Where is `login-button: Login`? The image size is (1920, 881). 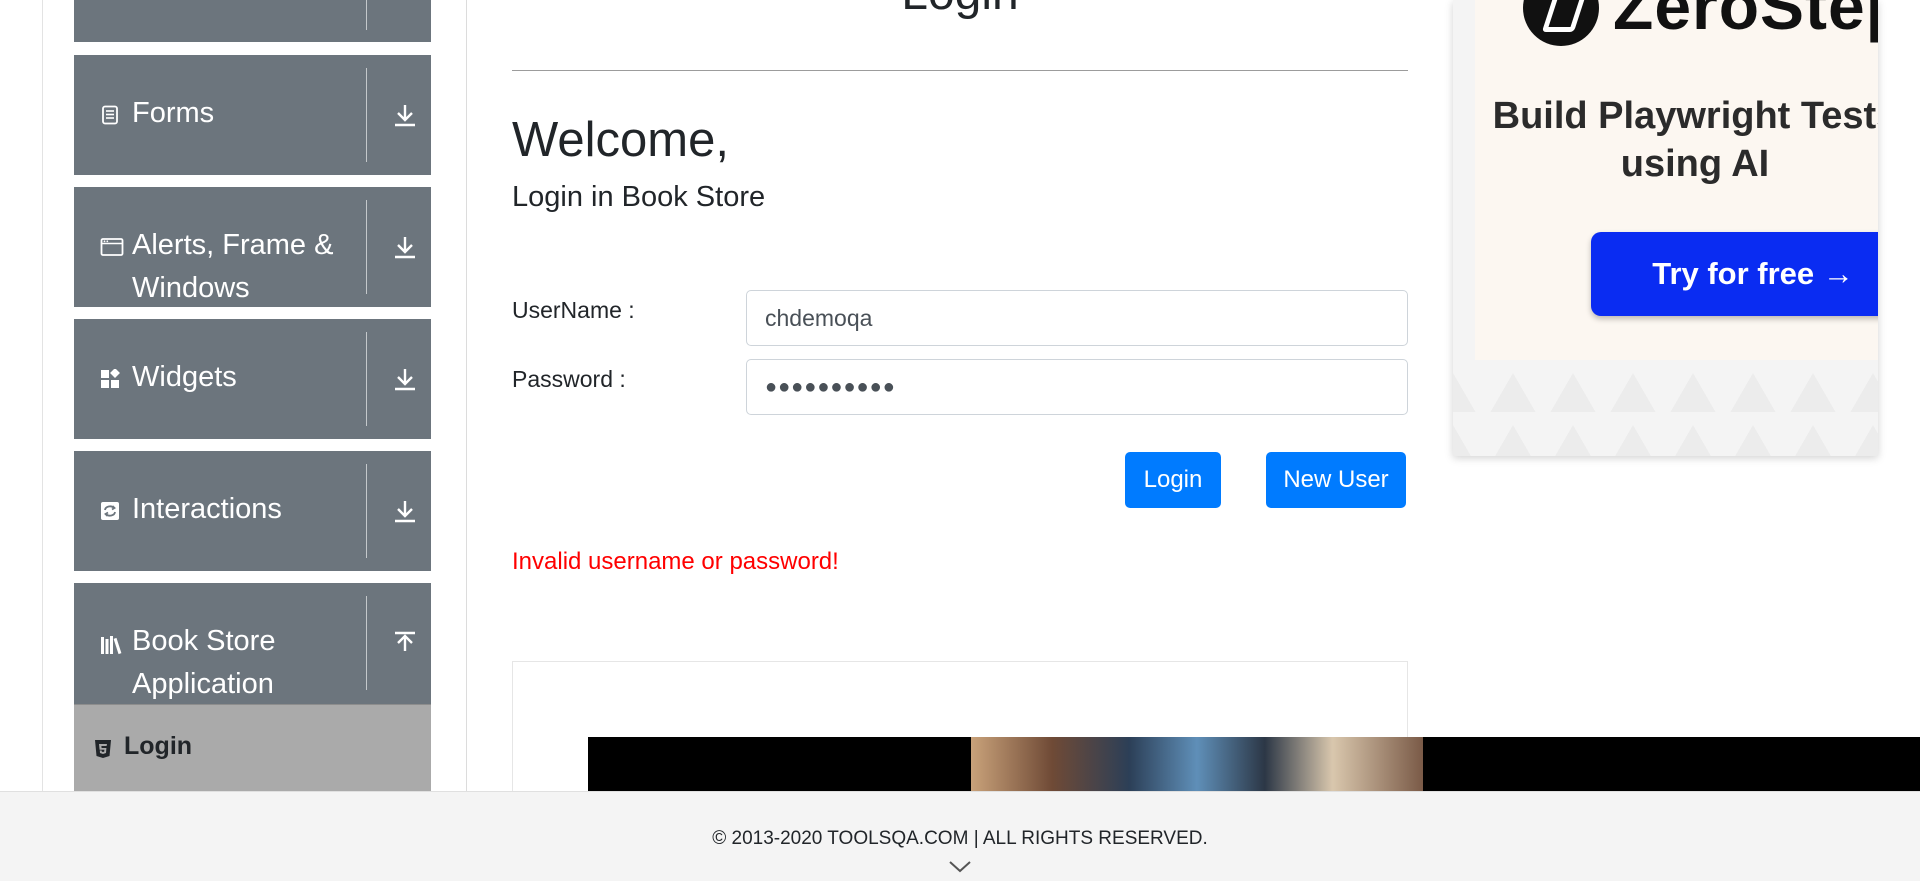 login-button: Login is located at coordinates (1173, 480).